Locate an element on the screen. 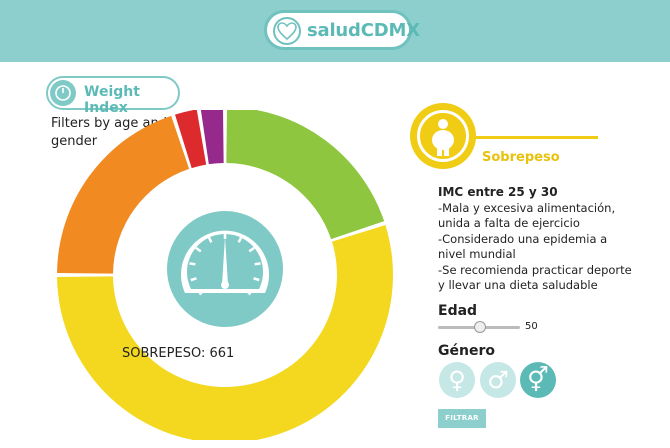  male-icon: ♂ is located at coordinates (498, 380).